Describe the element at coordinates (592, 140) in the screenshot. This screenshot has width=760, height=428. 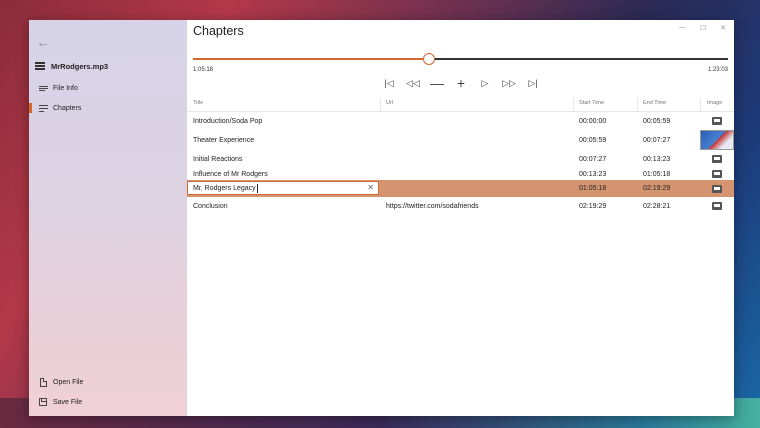
I see `cell-start-time: 00:05:59` at that location.